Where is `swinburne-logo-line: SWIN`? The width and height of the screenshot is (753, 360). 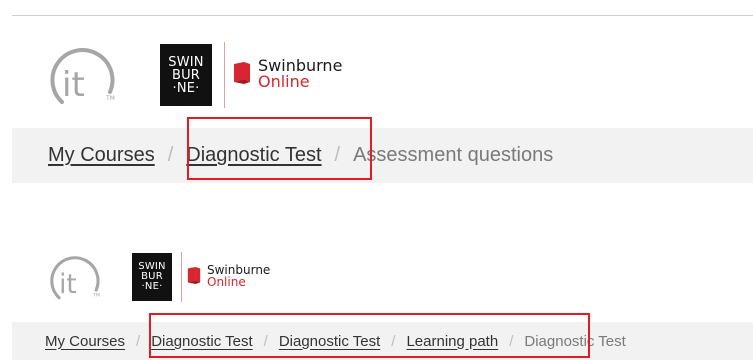 swinburne-logo-line: SWIN is located at coordinates (186, 62).